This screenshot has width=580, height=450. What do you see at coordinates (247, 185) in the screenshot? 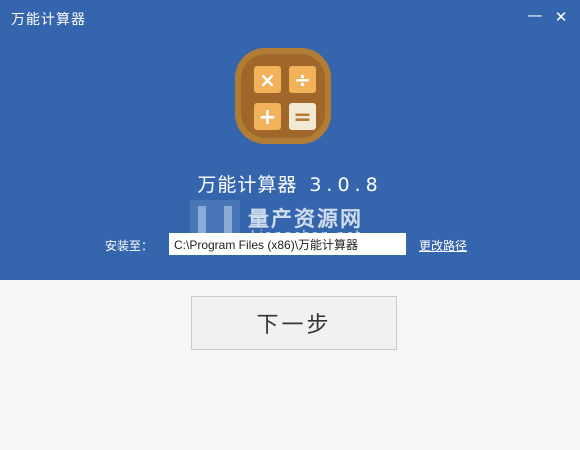
I see `app-name: 万能计算器` at bounding box center [247, 185].